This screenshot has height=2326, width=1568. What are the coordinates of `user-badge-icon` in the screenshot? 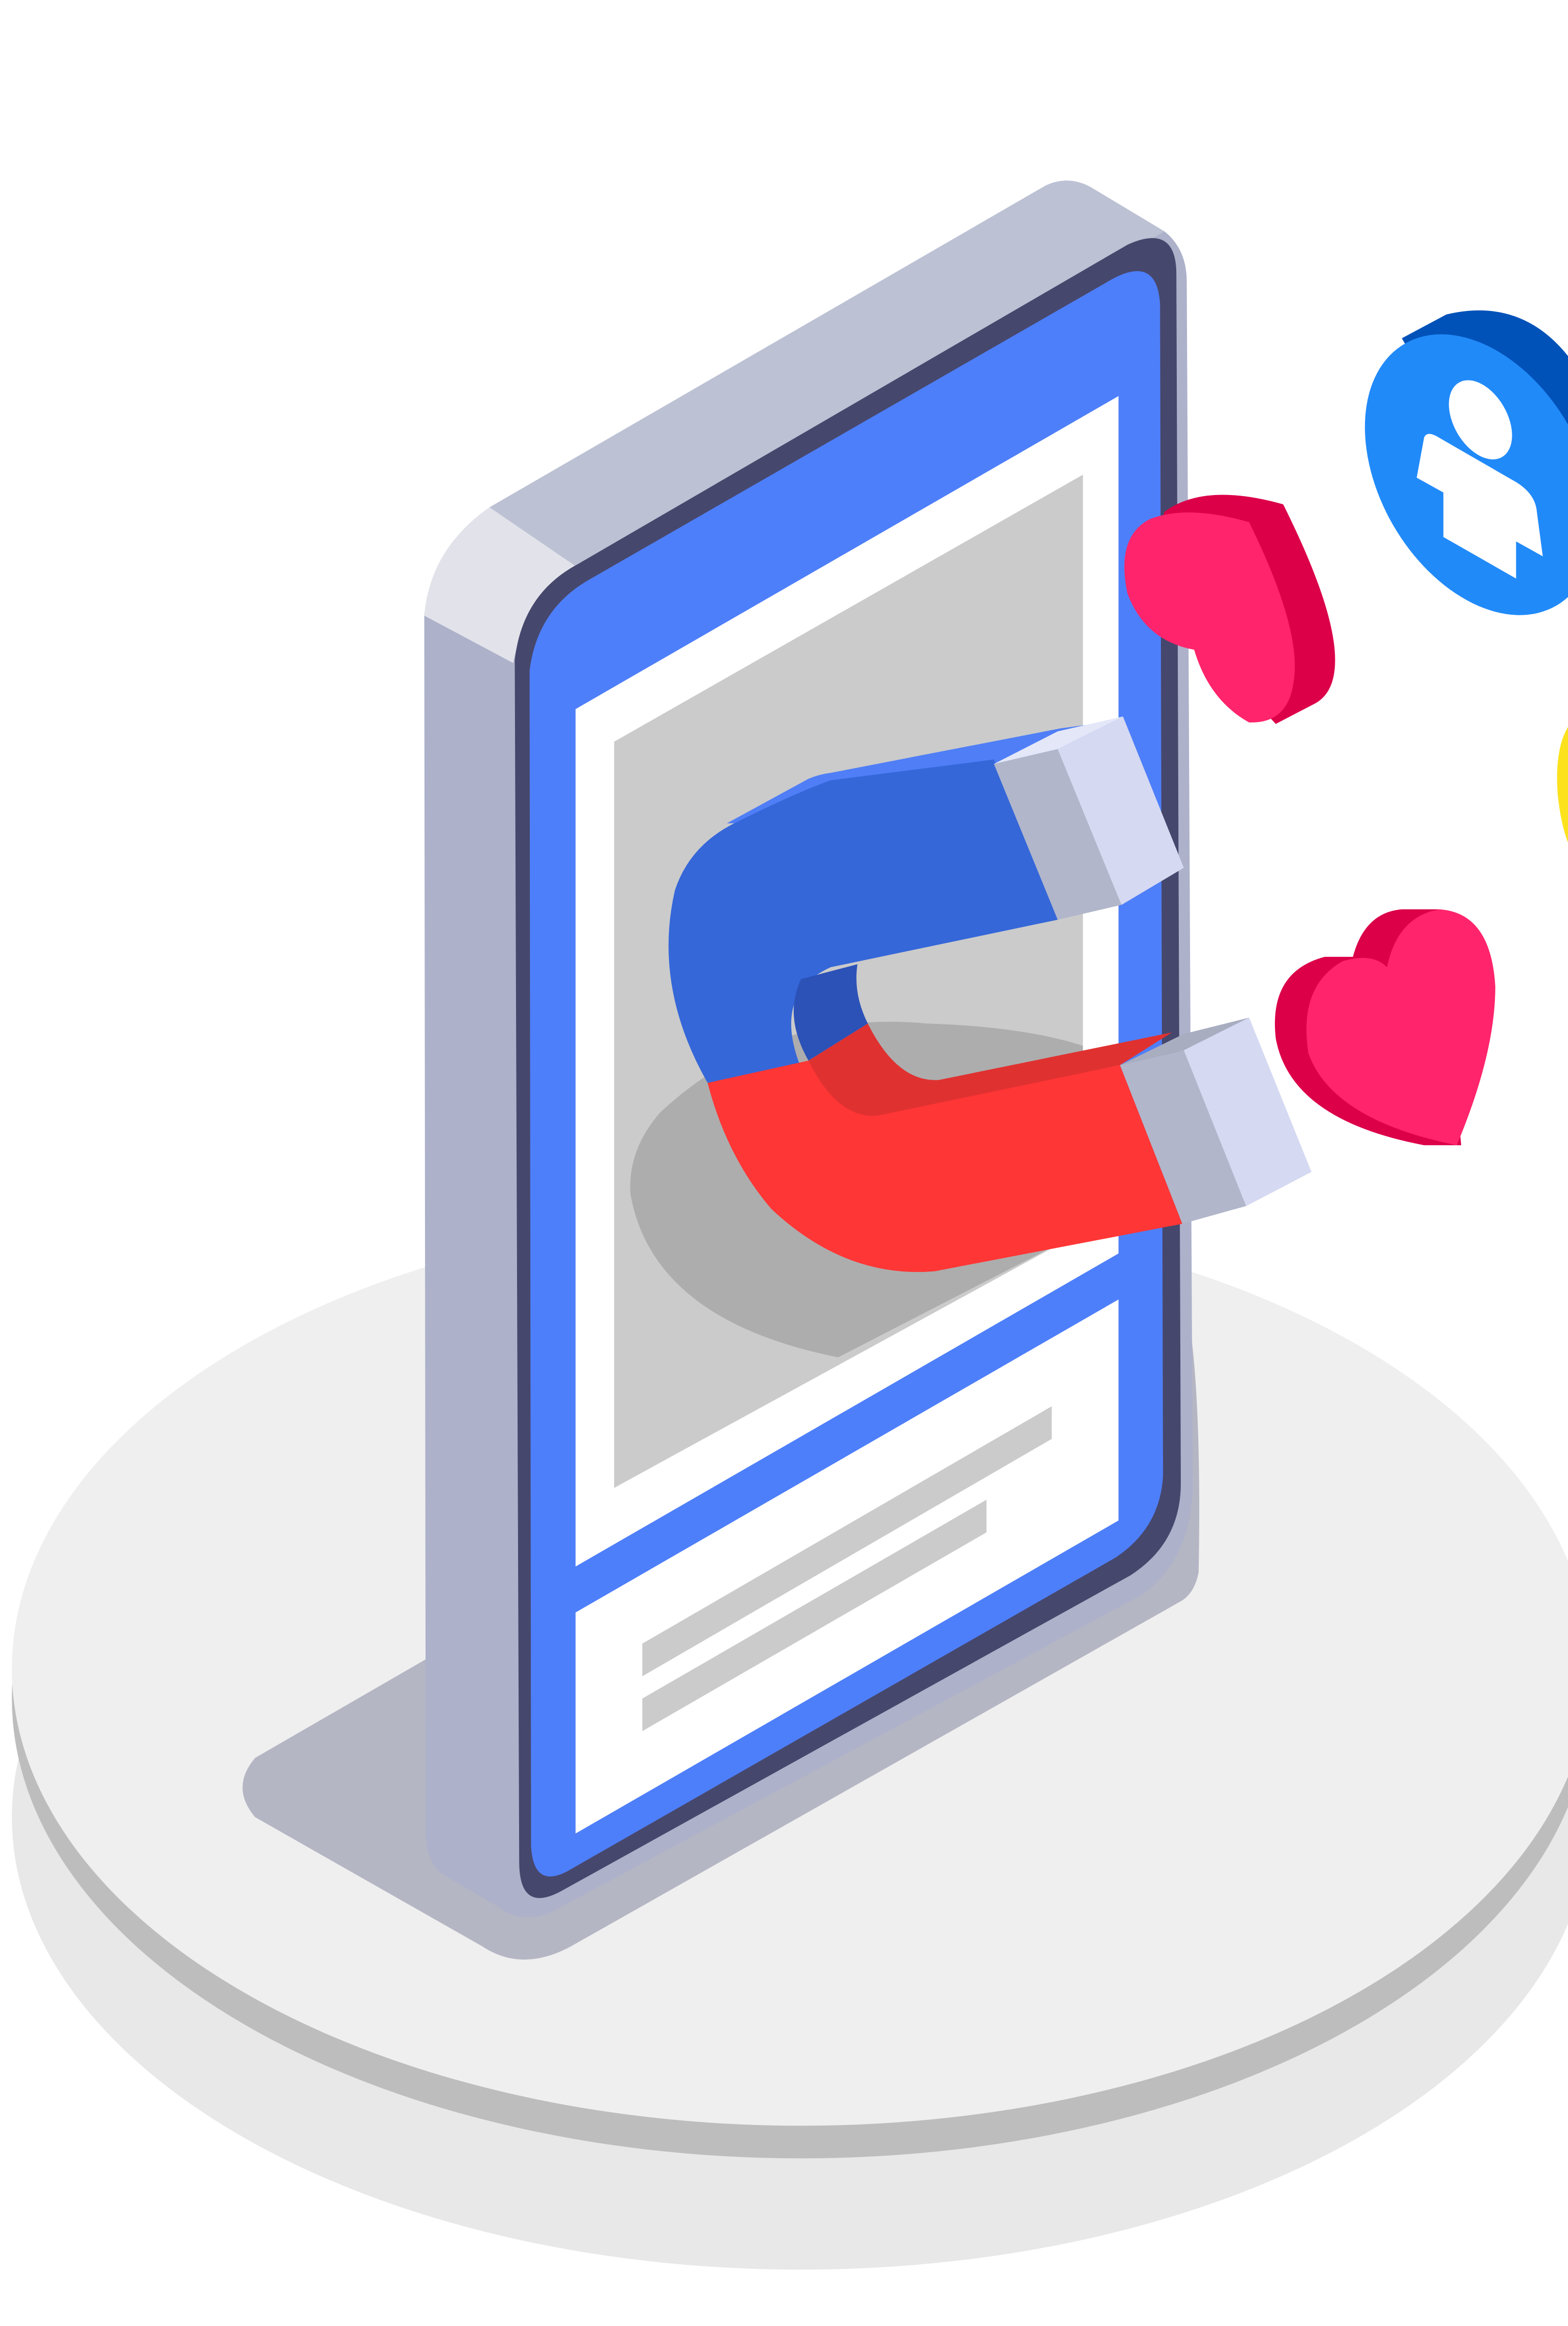 It's located at (1466, 463).